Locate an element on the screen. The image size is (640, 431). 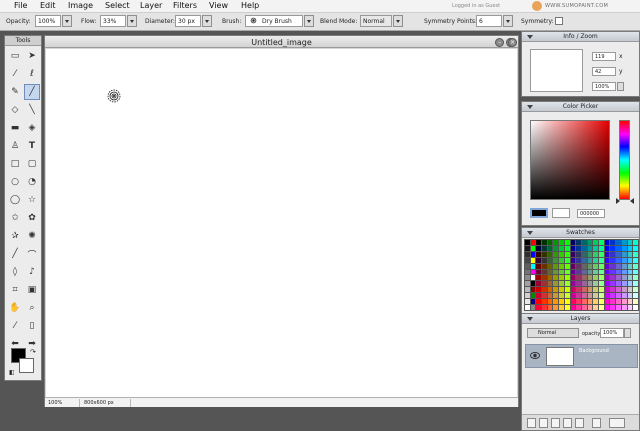
layer-effects-icon is located at coordinates (596, 423).